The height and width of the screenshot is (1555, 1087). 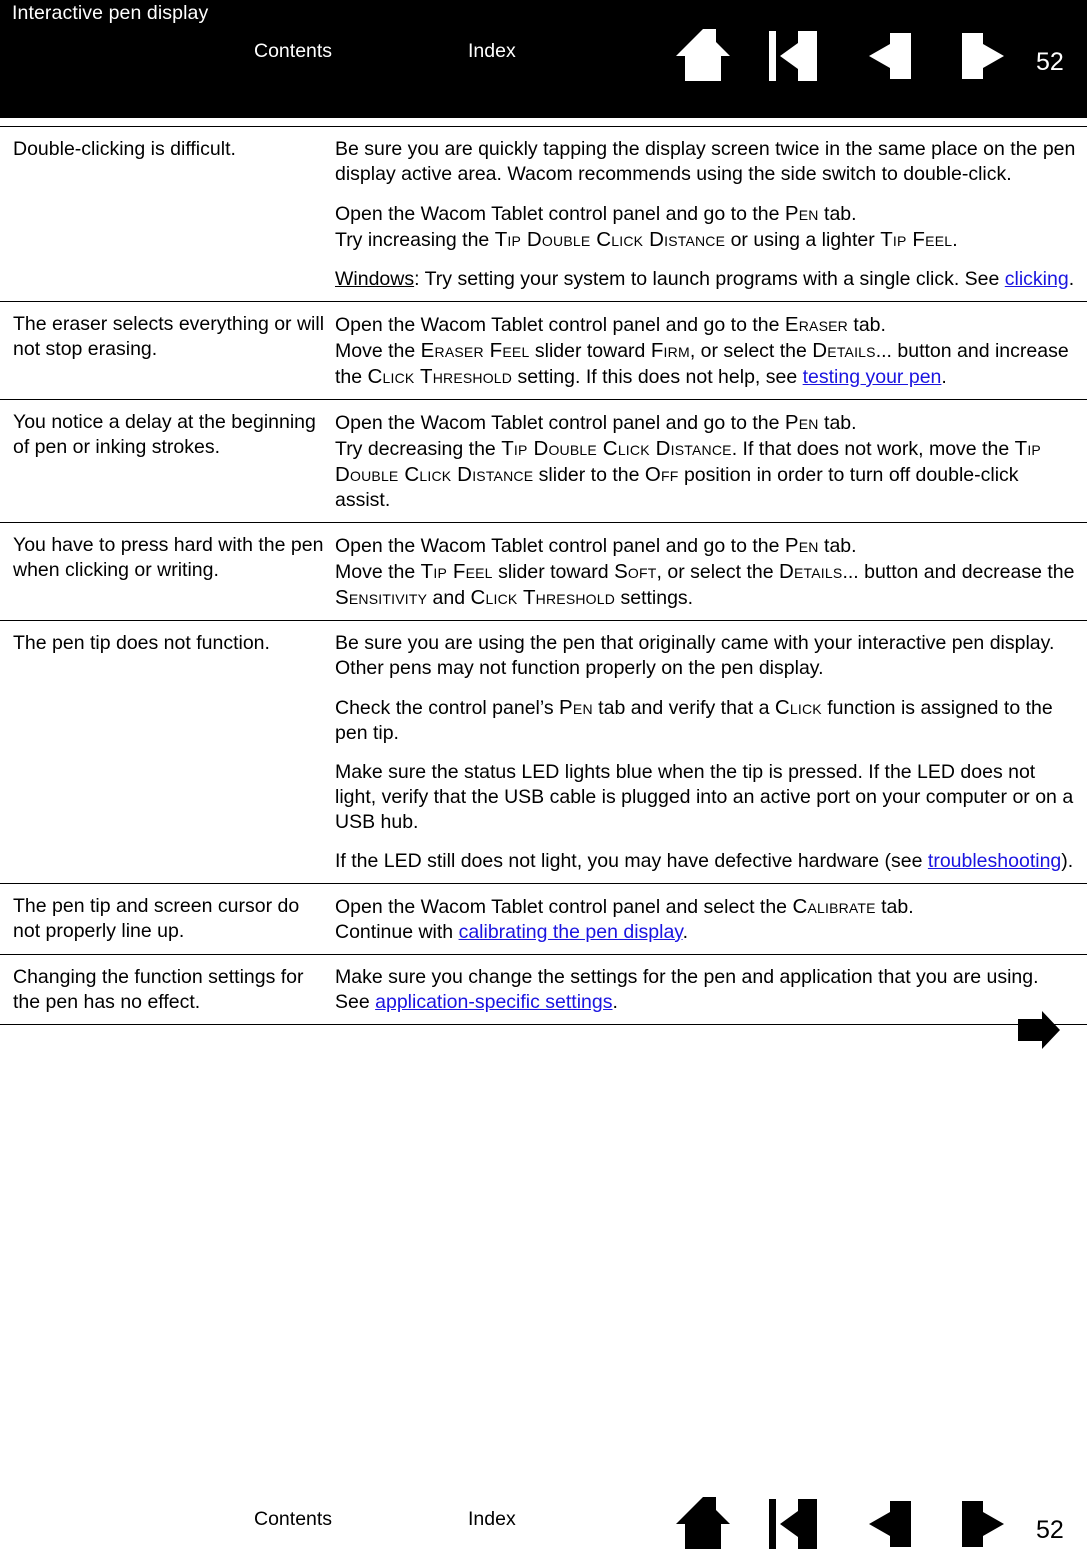 What do you see at coordinates (616, 448) in the screenshot?
I see `ui-term: Tip Double Click Distance` at bounding box center [616, 448].